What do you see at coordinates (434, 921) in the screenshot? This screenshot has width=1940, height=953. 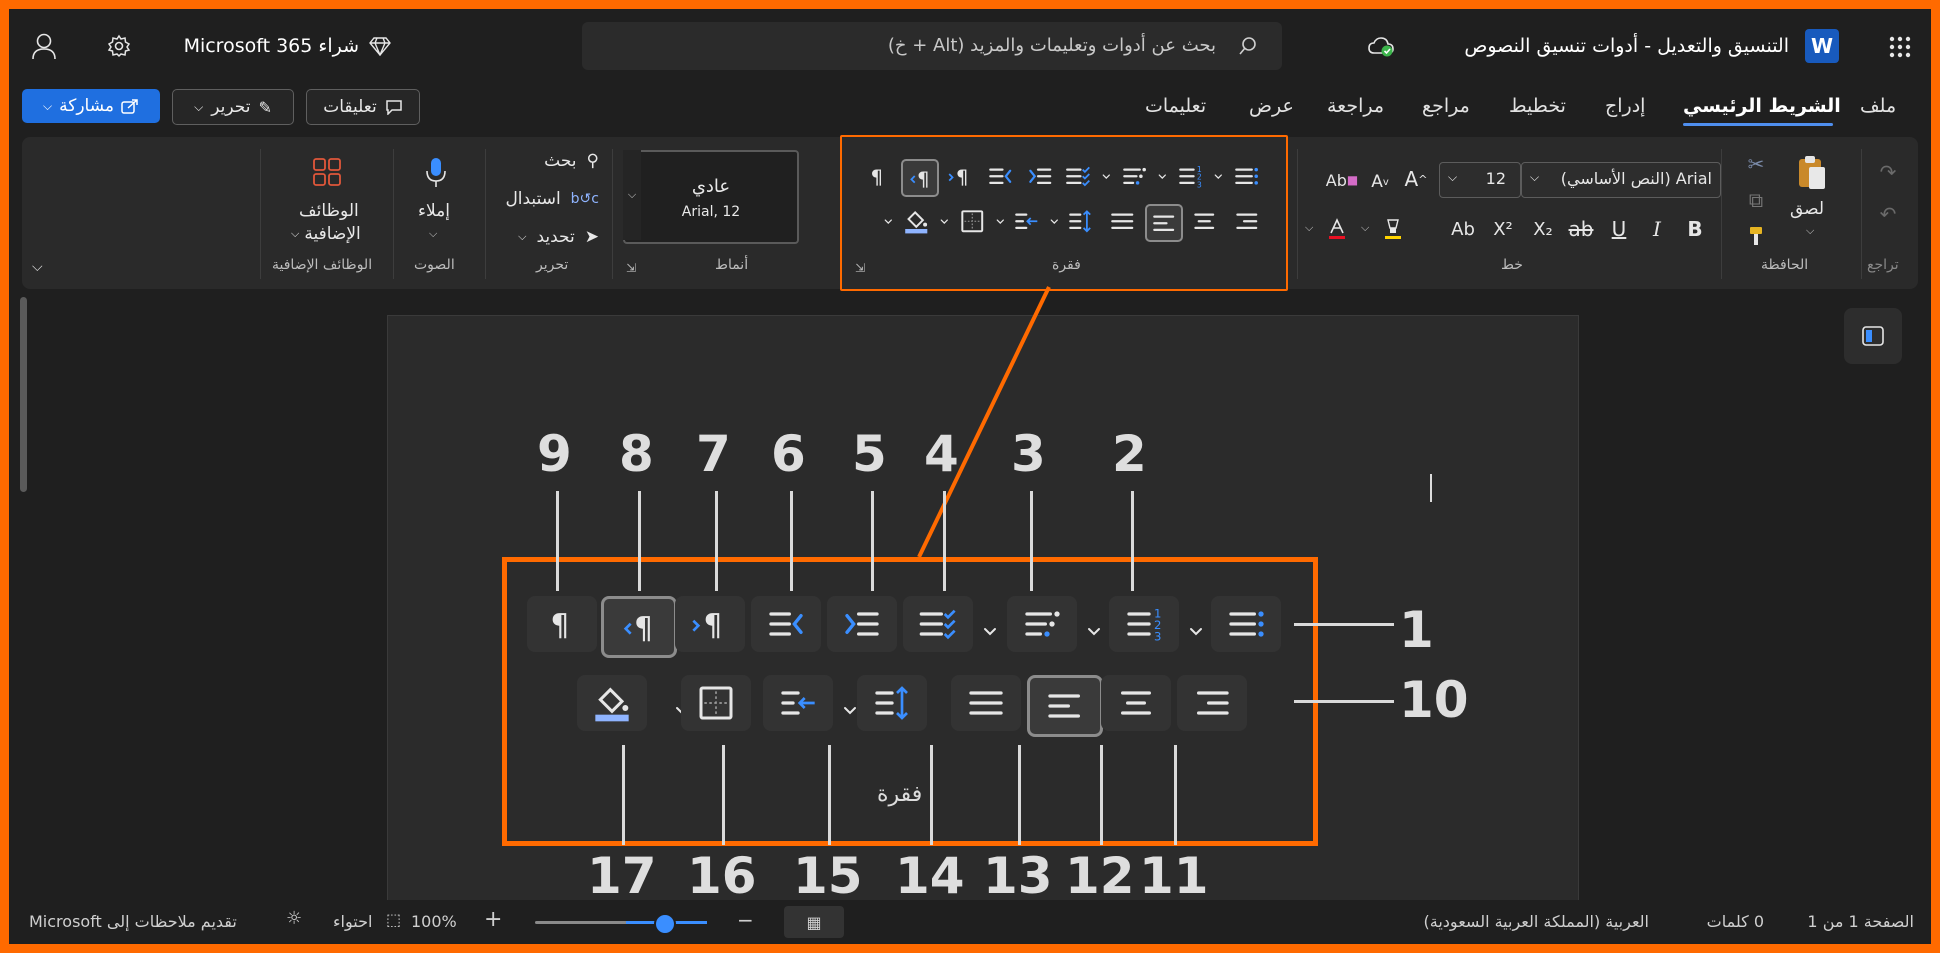 I see `zoom-level: 100%` at bounding box center [434, 921].